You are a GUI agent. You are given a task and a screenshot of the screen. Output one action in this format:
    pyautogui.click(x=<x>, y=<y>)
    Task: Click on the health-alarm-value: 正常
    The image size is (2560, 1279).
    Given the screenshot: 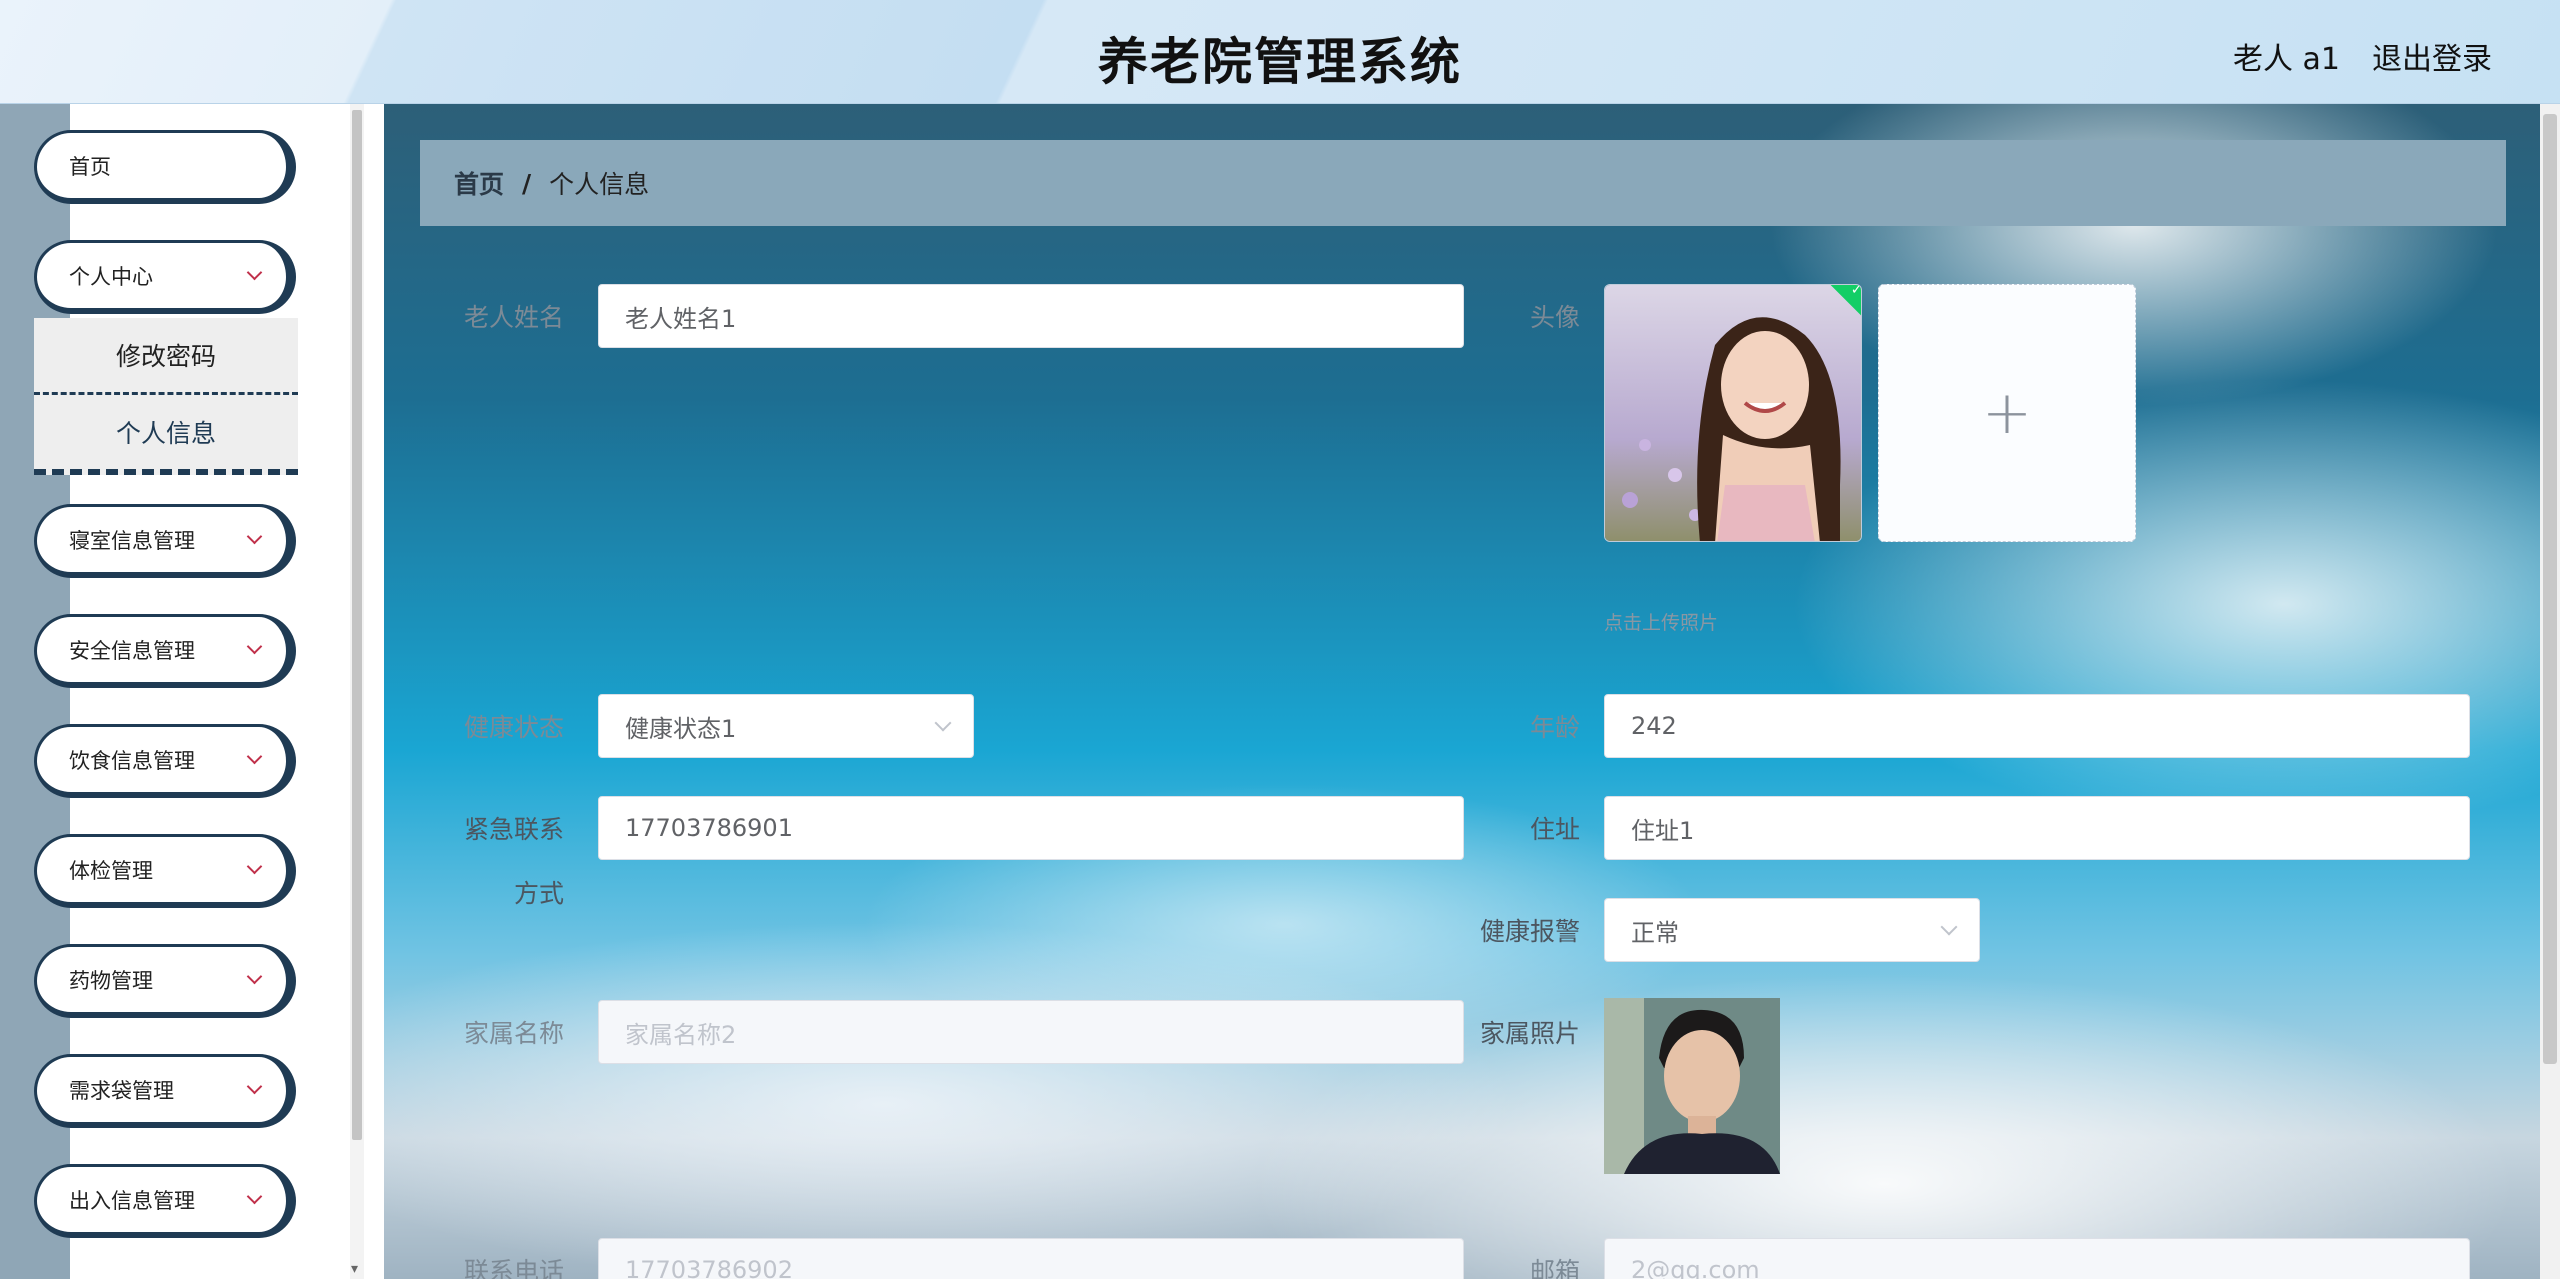 What is the action you would take?
    pyautogui.click(x=1655, y=932)
    